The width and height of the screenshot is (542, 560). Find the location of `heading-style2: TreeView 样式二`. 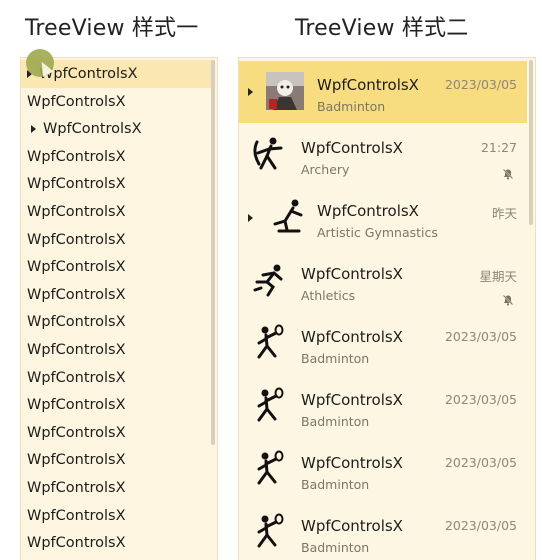

heading-style2: TreeView 样式二 is located at coordinates (382, 28).